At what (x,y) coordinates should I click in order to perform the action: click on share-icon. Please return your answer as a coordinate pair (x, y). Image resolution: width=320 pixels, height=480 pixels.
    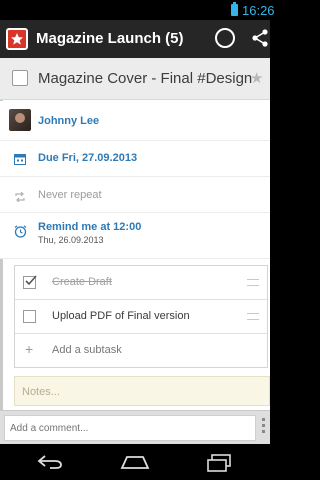
    Looking at the image, I should click on (260, 40).